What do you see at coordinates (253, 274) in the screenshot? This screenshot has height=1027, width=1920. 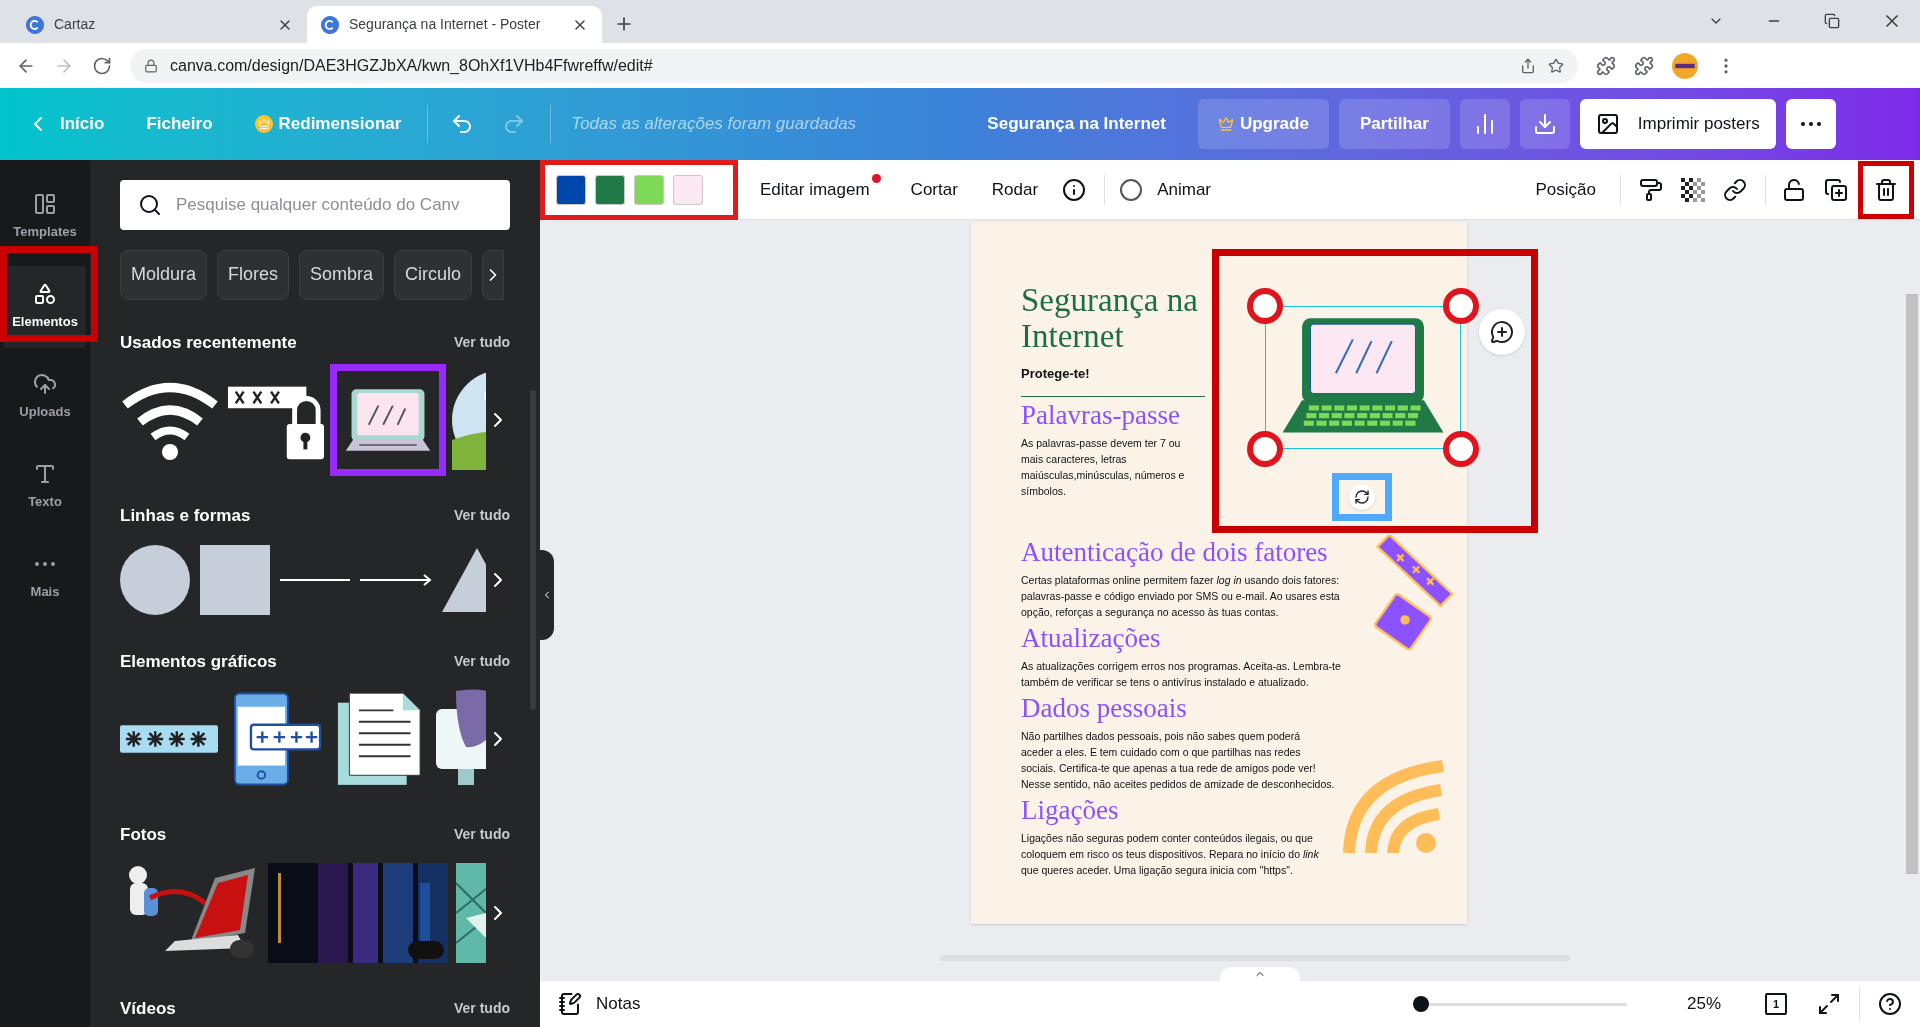 I see `filter-chip: Flores` at bounding box center [253, 274].